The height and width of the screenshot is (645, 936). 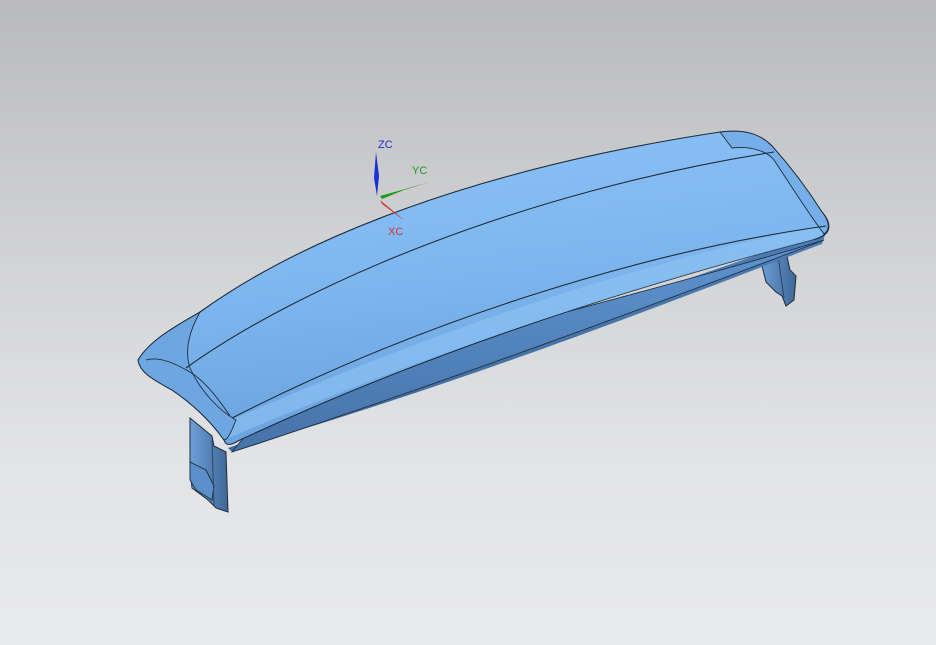 I want to click on z-axis-label: ZC, so click(x=385, y=145).